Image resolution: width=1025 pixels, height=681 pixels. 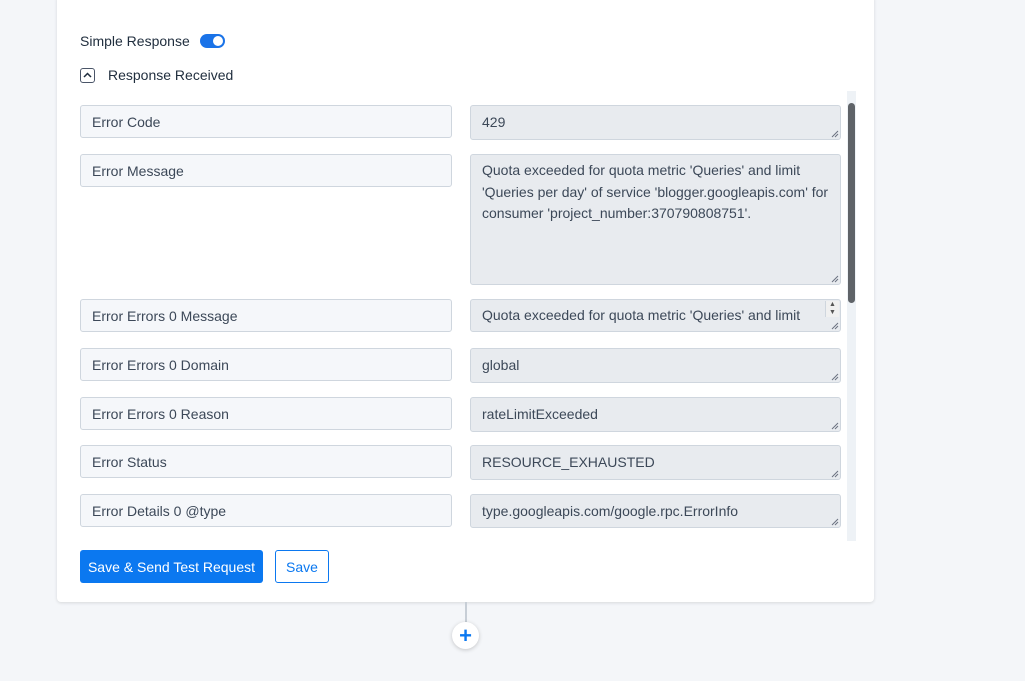 I want to click on field-value: rateLimitExceeded, so click(x=655, y=414).